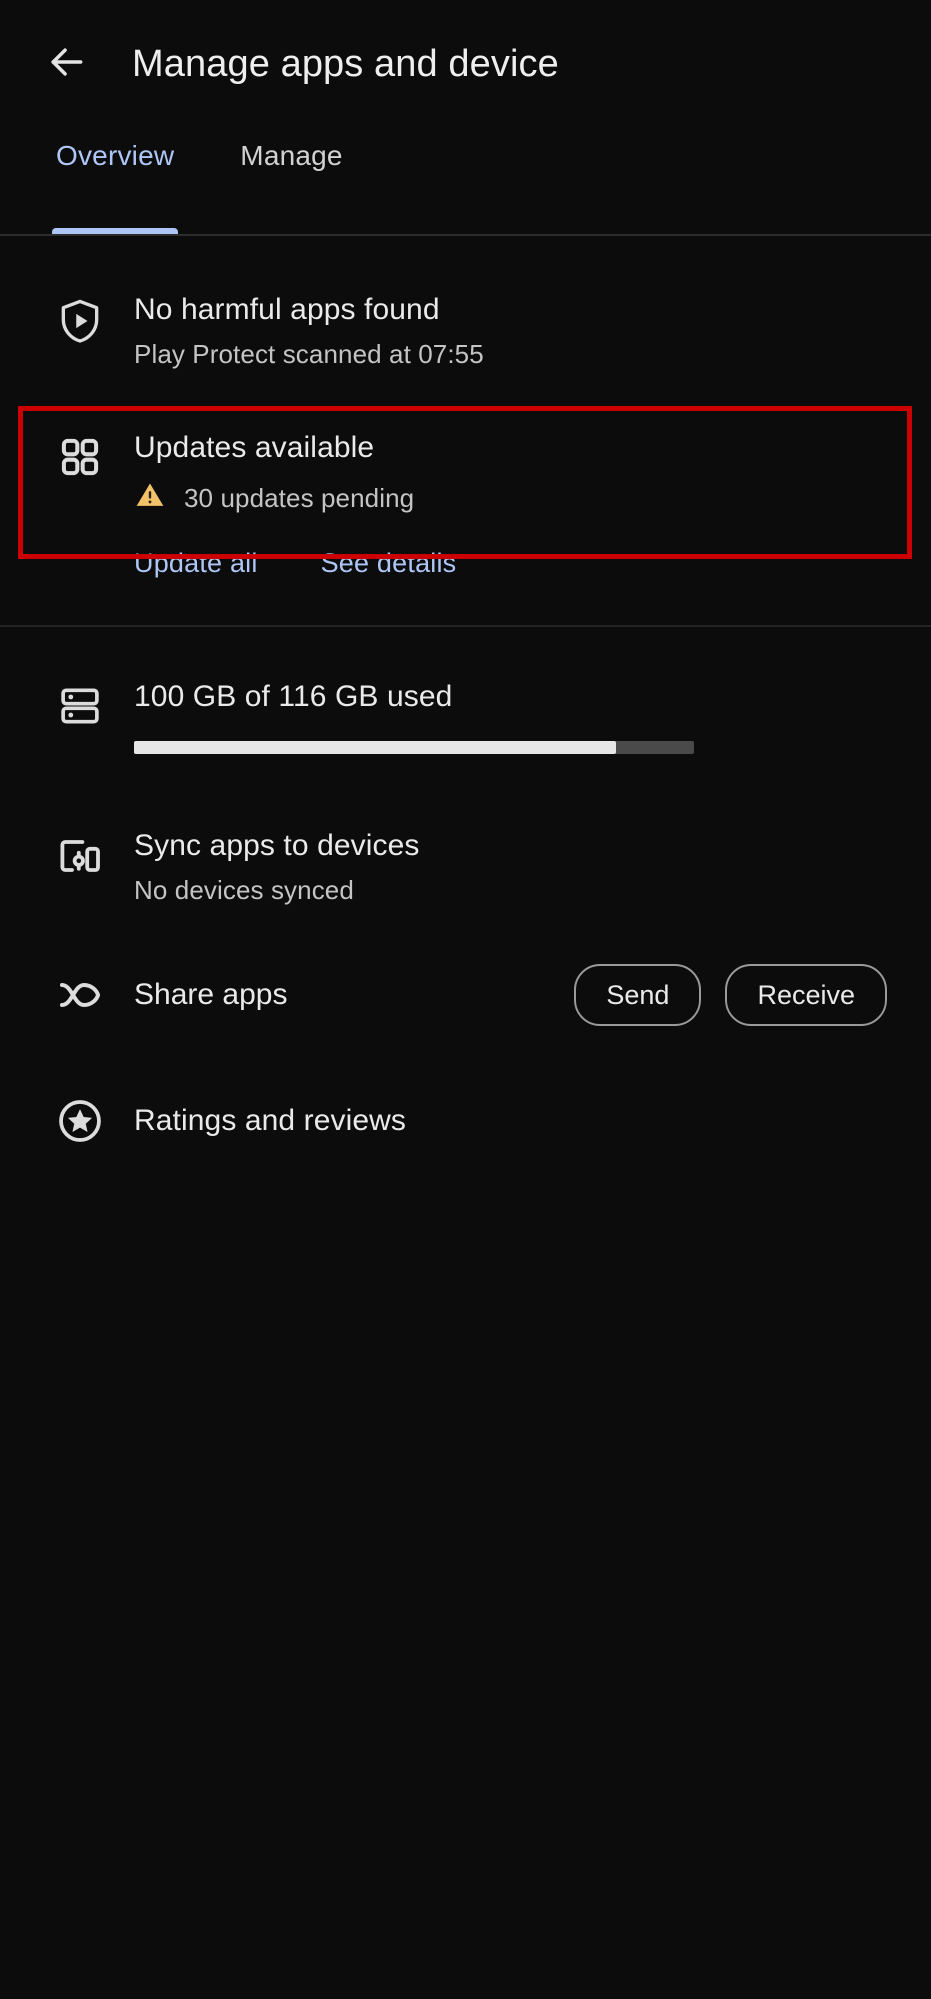 Image resolution: width=931 pixels, height=1999 pixels. I want to click on share-apps-icon, so click(80, 995).